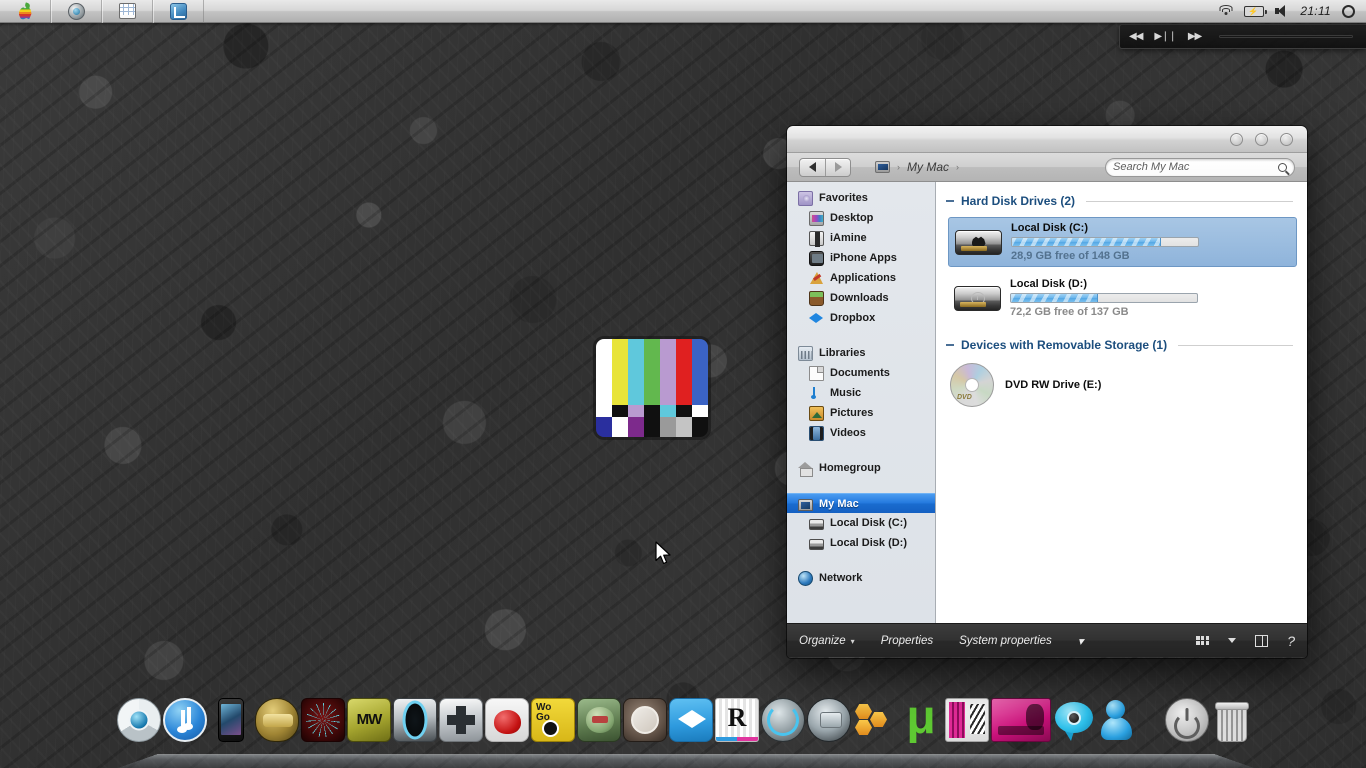 This screenshot has height=768, width=1366. I want to click on sidebar-item-pictures: Pictures, so click(861, 413).